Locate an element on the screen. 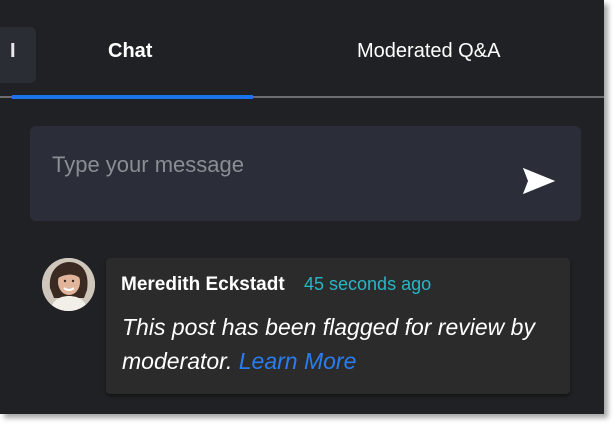 The image size is (614, 424). send-icon is located at coordinates (539, 181).